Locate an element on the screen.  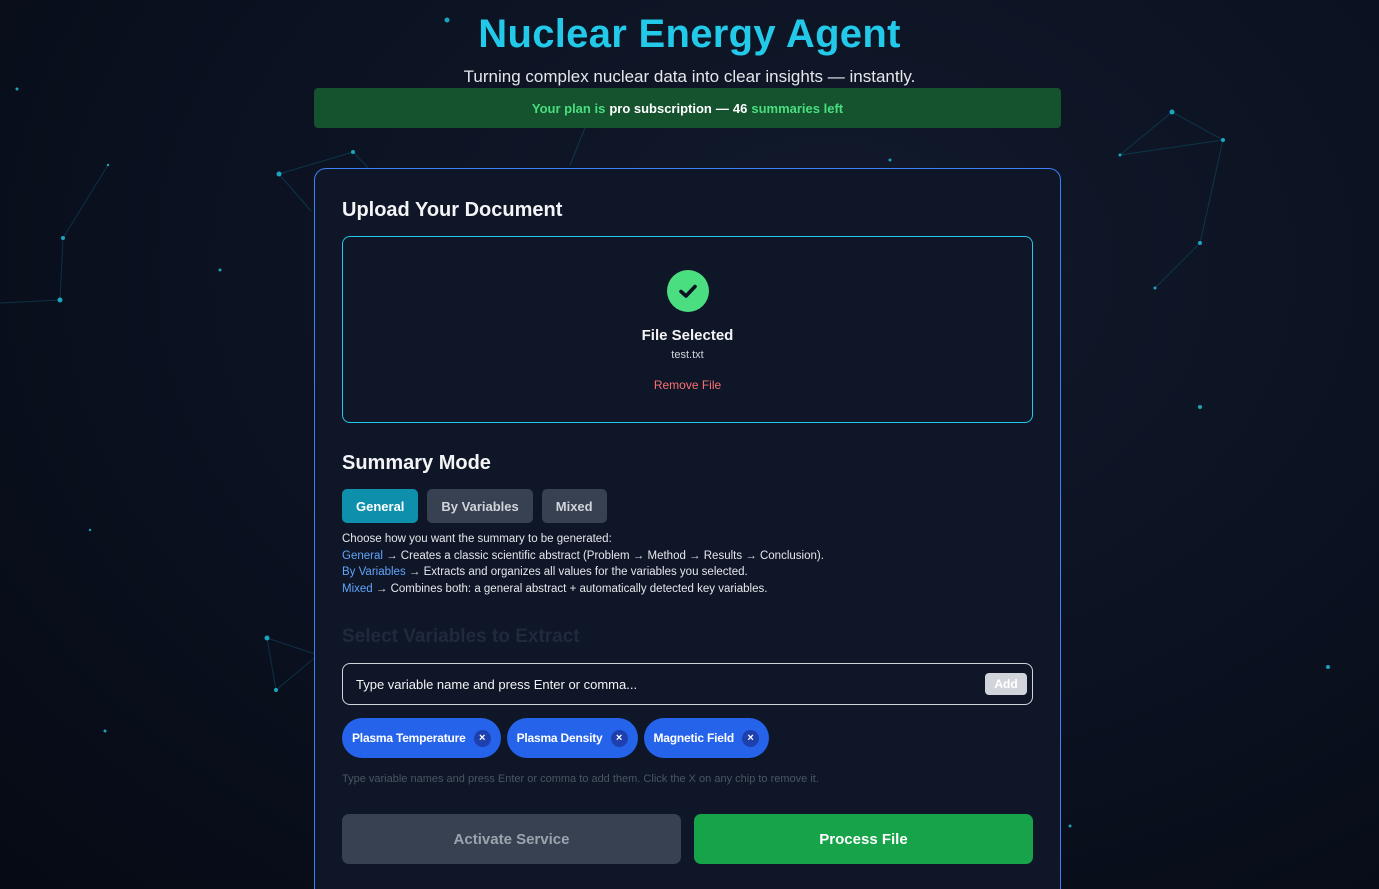
selected-file-name: test.txt is located at coordinates (687, 355).